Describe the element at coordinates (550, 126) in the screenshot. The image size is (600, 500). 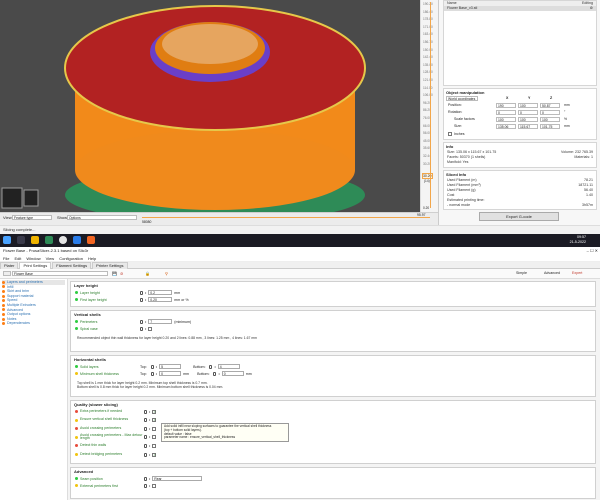
I see `size-z-field: 101.75` at that location.